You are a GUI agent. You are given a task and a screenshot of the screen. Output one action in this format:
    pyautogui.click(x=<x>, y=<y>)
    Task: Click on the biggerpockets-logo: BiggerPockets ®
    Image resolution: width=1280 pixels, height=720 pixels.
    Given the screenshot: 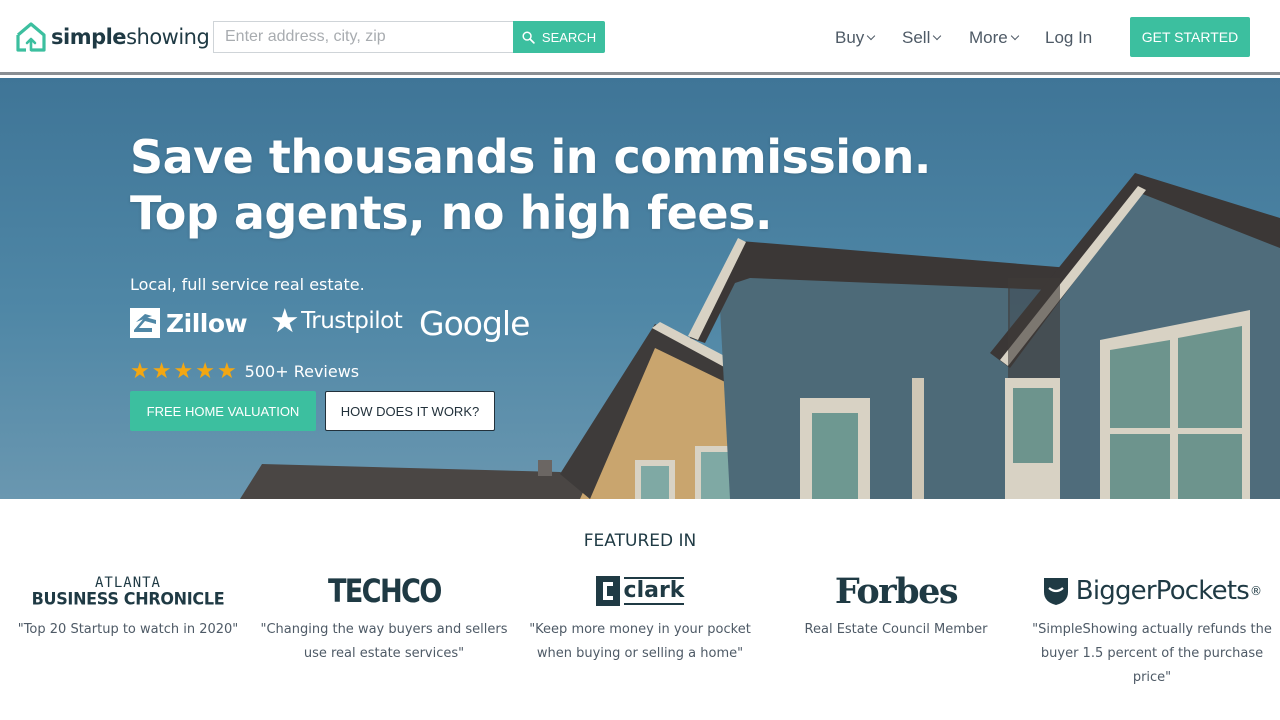 What is the action you would take?
    pyautogui.click(x=1152, y=591)
    